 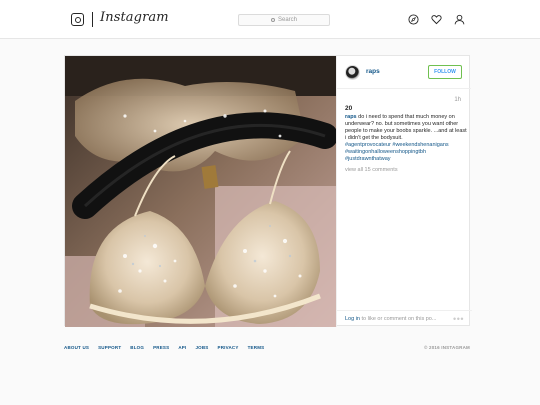 I want to click on footer-link-api: API, so click(x=182, y=347).